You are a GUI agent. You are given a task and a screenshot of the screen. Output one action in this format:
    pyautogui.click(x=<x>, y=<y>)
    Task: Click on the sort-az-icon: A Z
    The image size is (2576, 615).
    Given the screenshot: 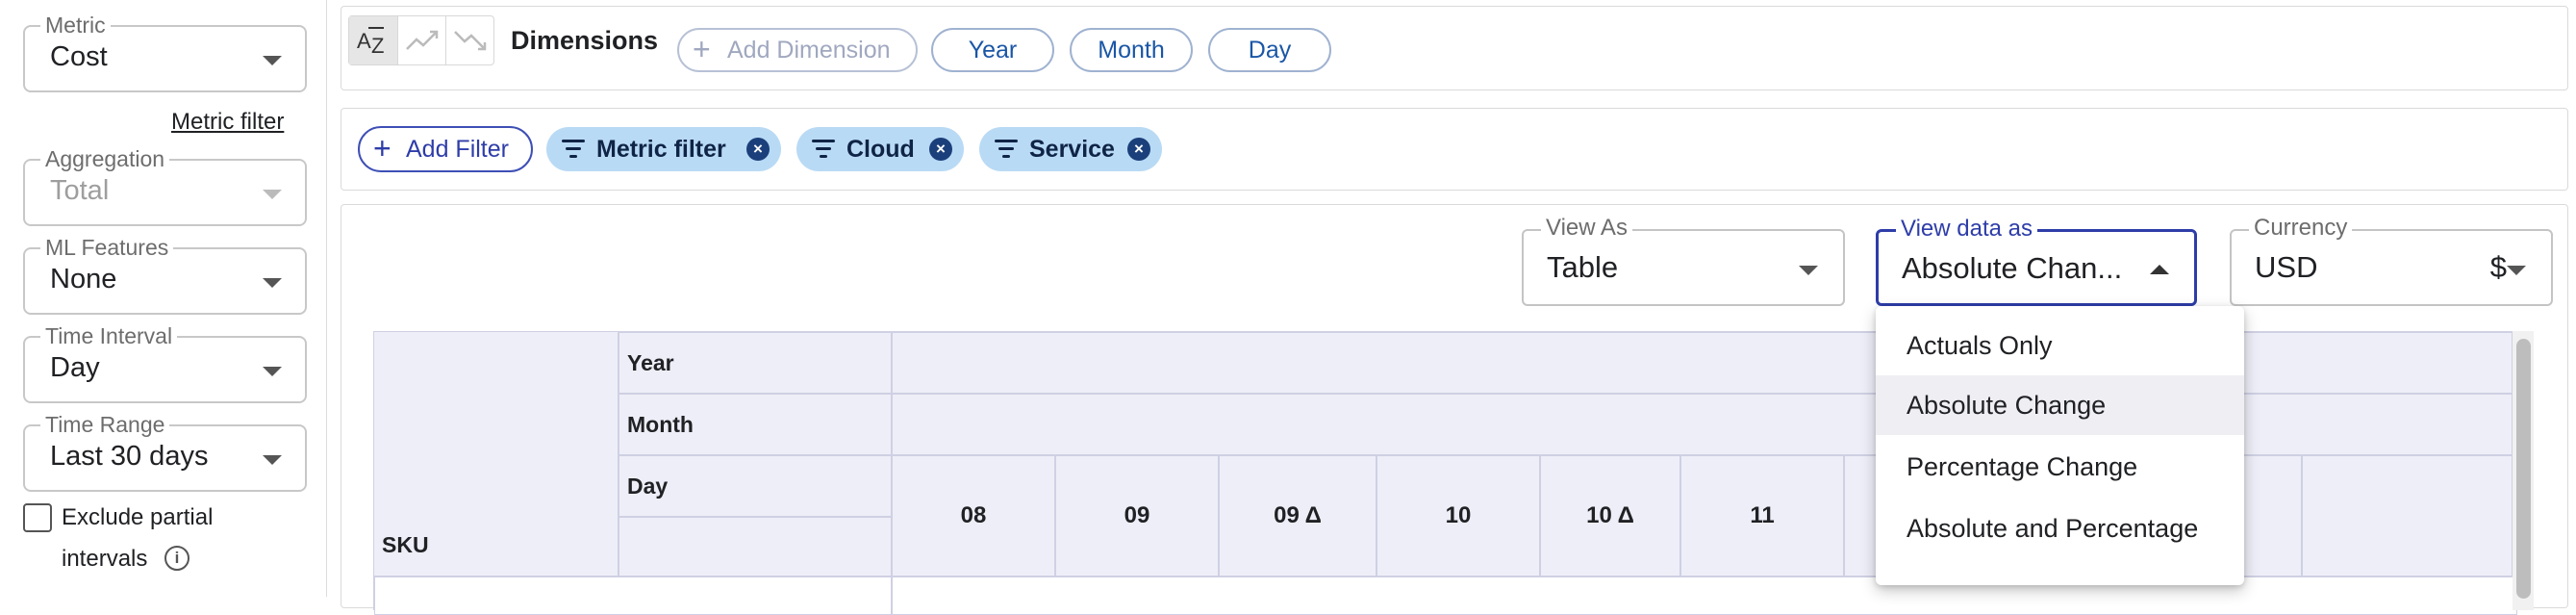 What is the action you would take?
    pyautogui.click(x=373, y=40)
    